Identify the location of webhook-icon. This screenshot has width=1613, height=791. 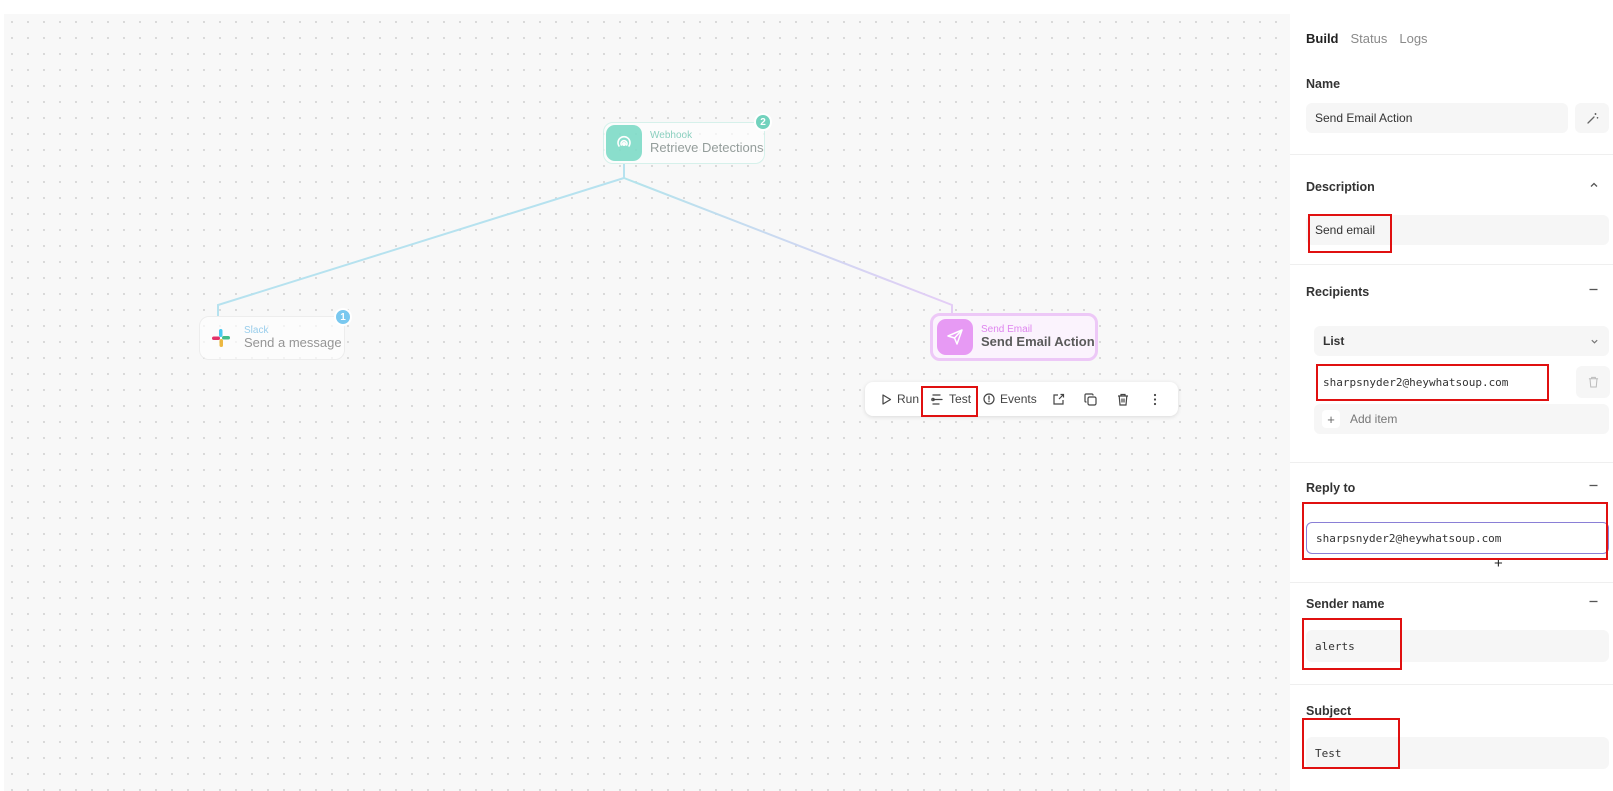
(624, 143).